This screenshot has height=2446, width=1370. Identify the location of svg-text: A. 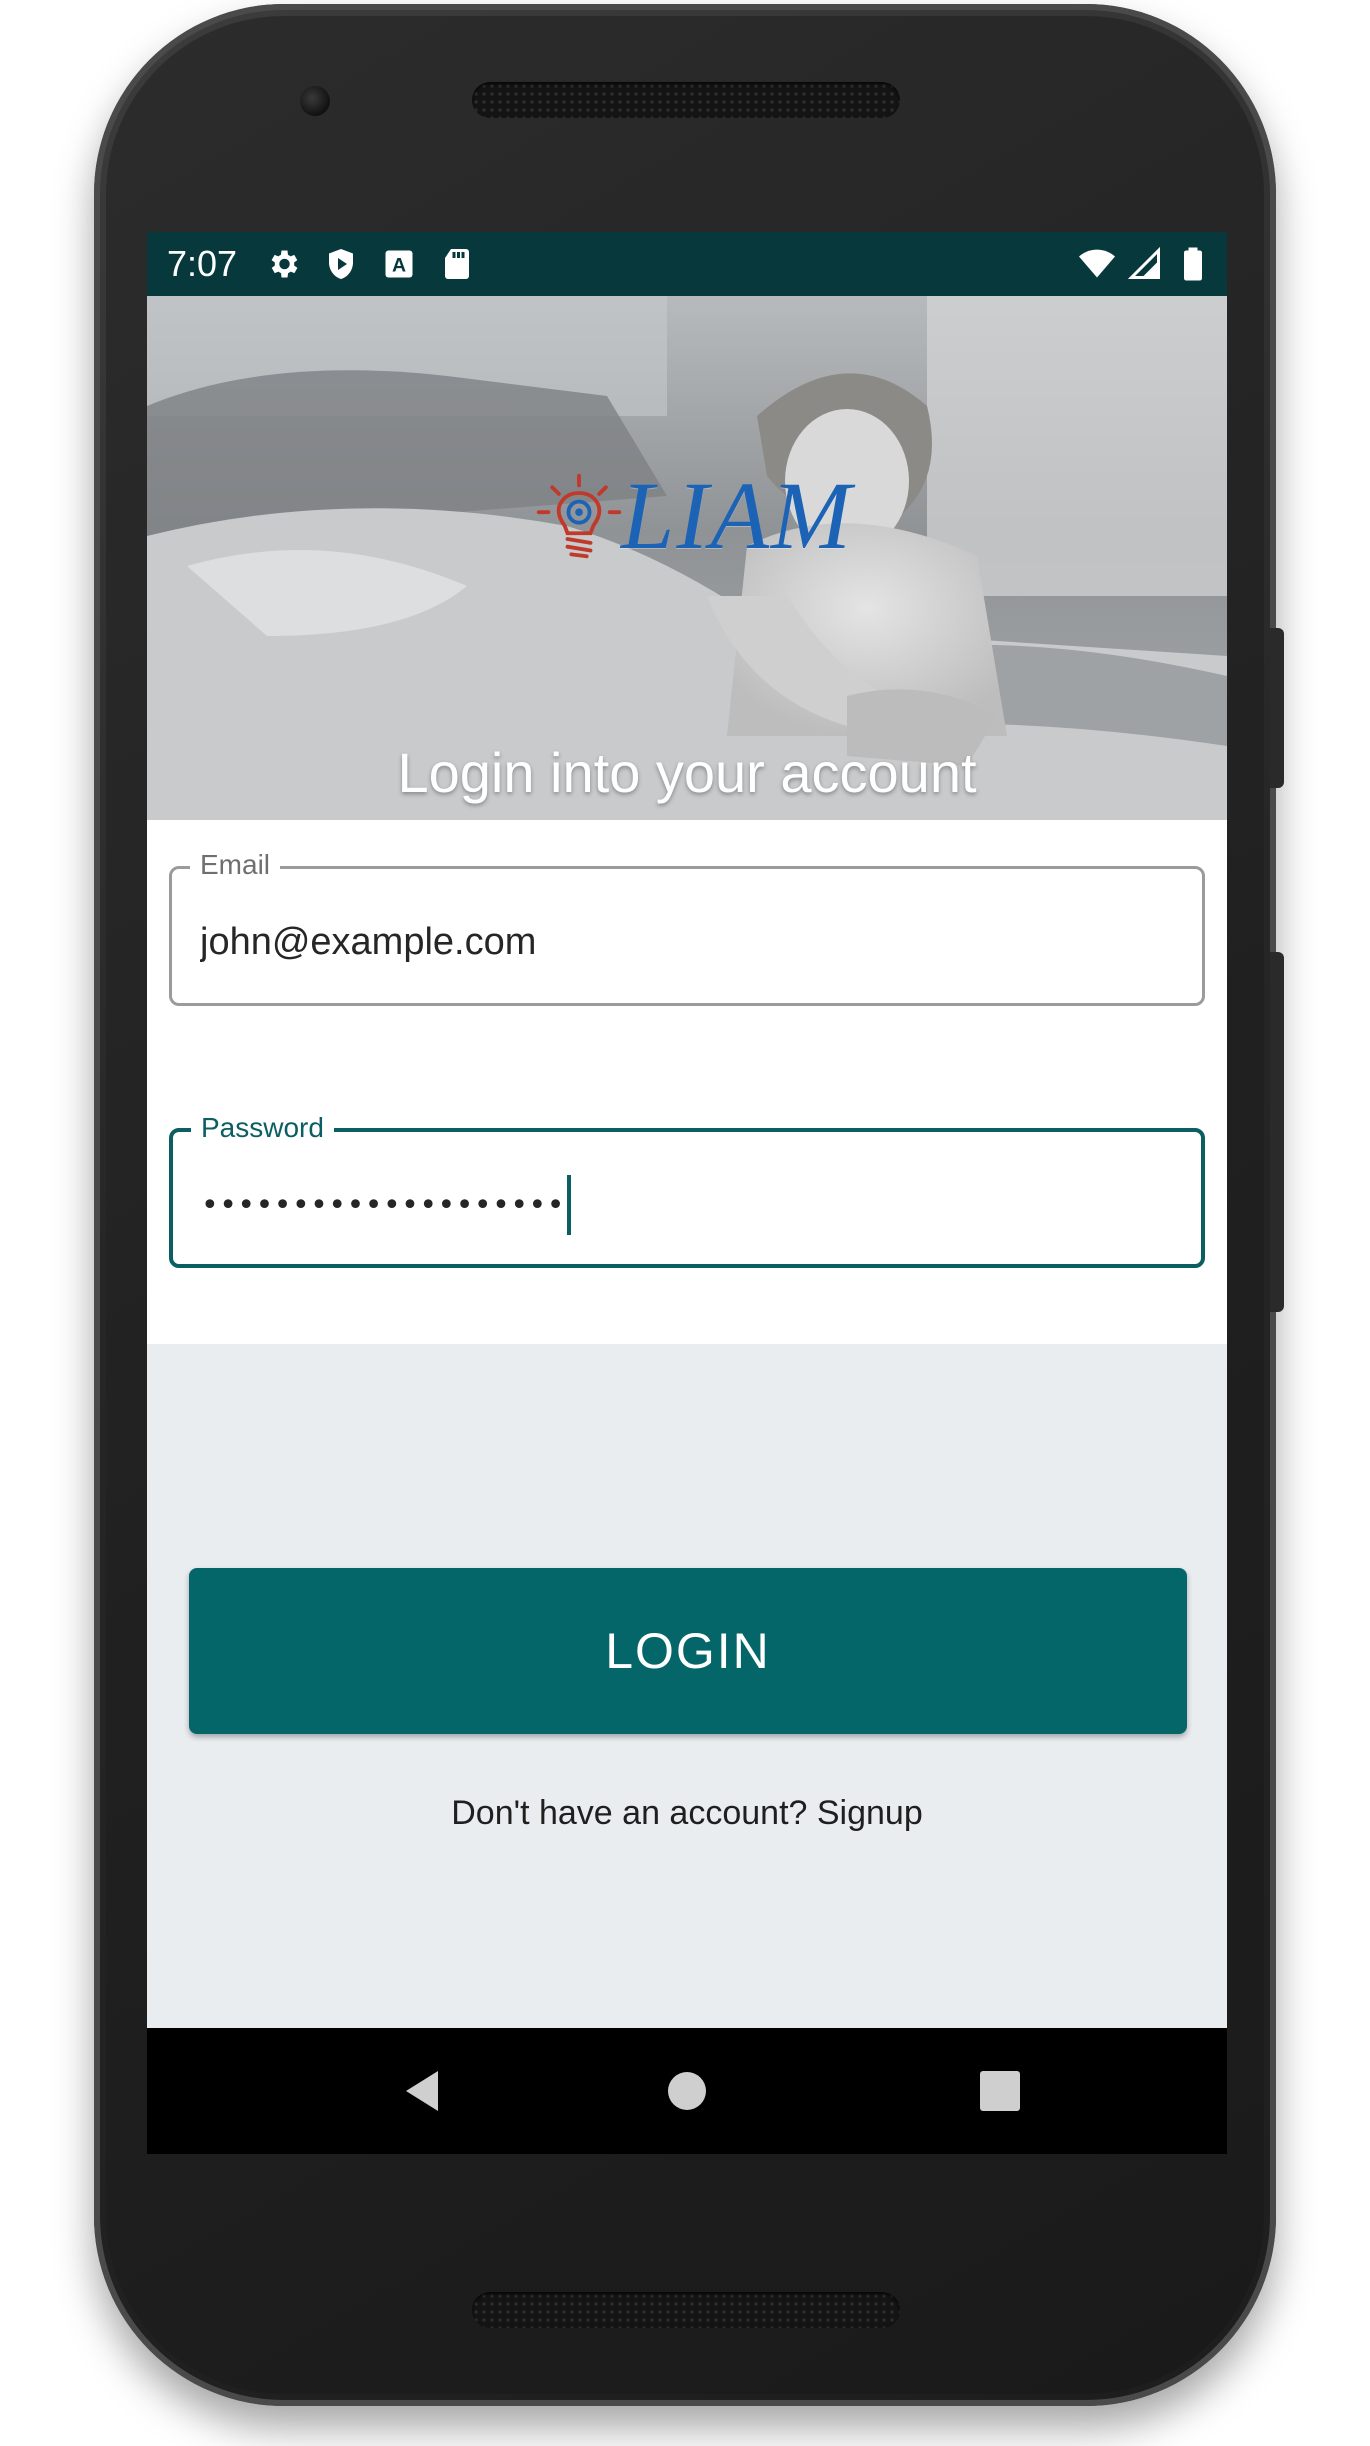
(399, 266).